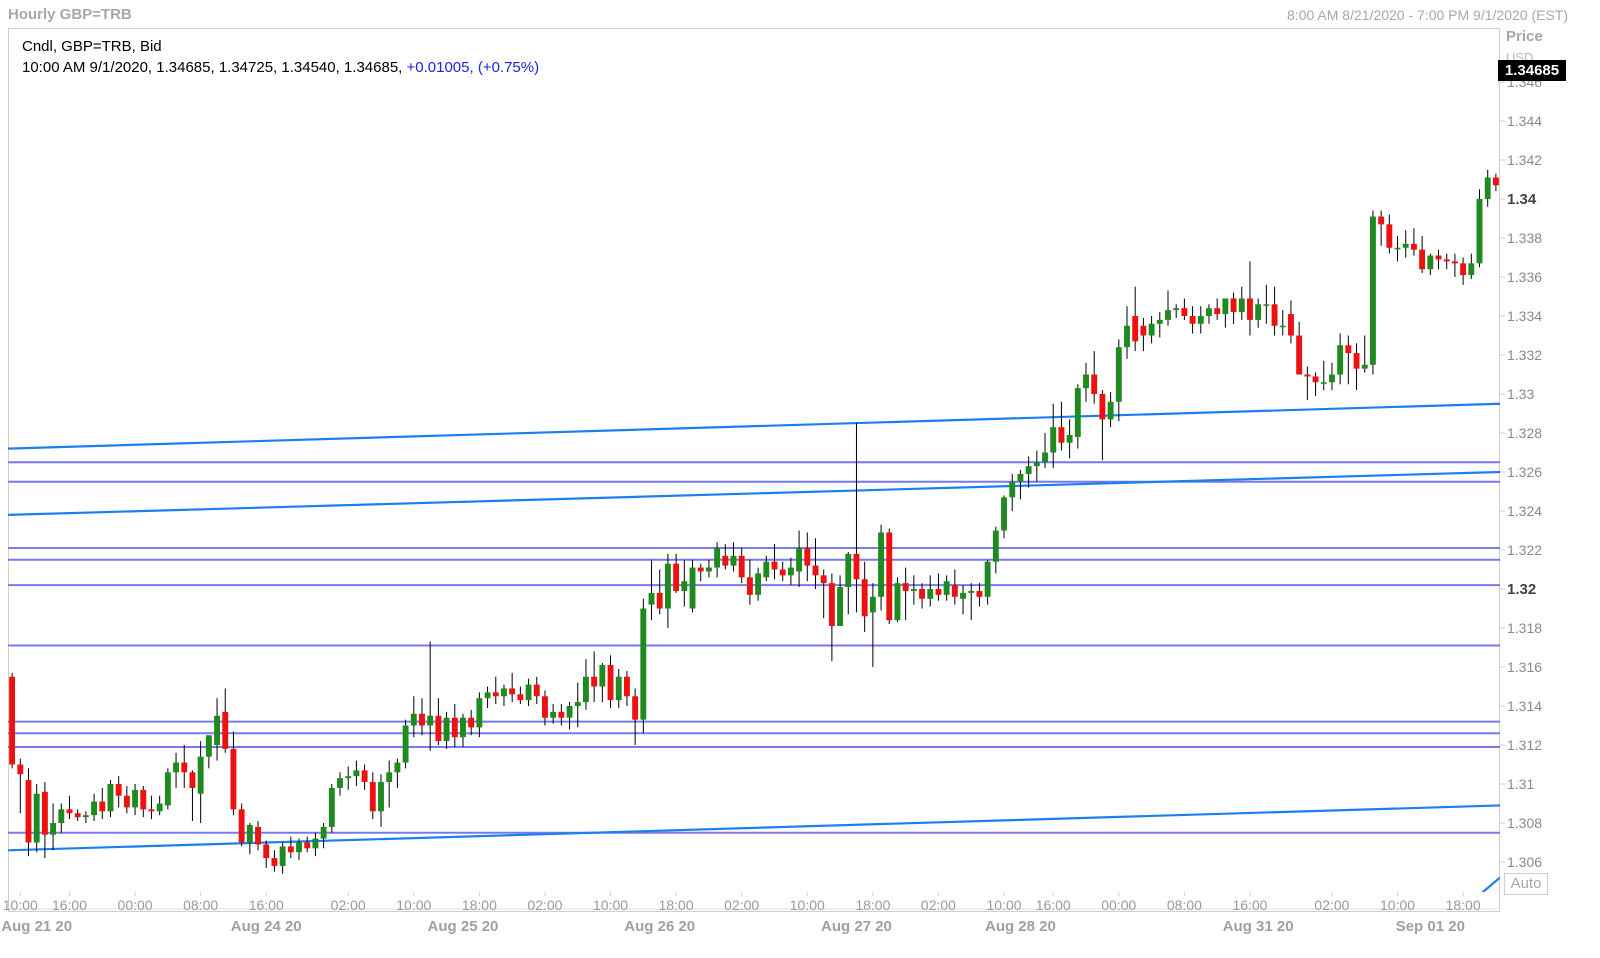  What do you see at coordinates (473, 67) in the screenshot?
I see `legend-change: +0.01005, (+0.75%)` at bounding box center [473, 67].